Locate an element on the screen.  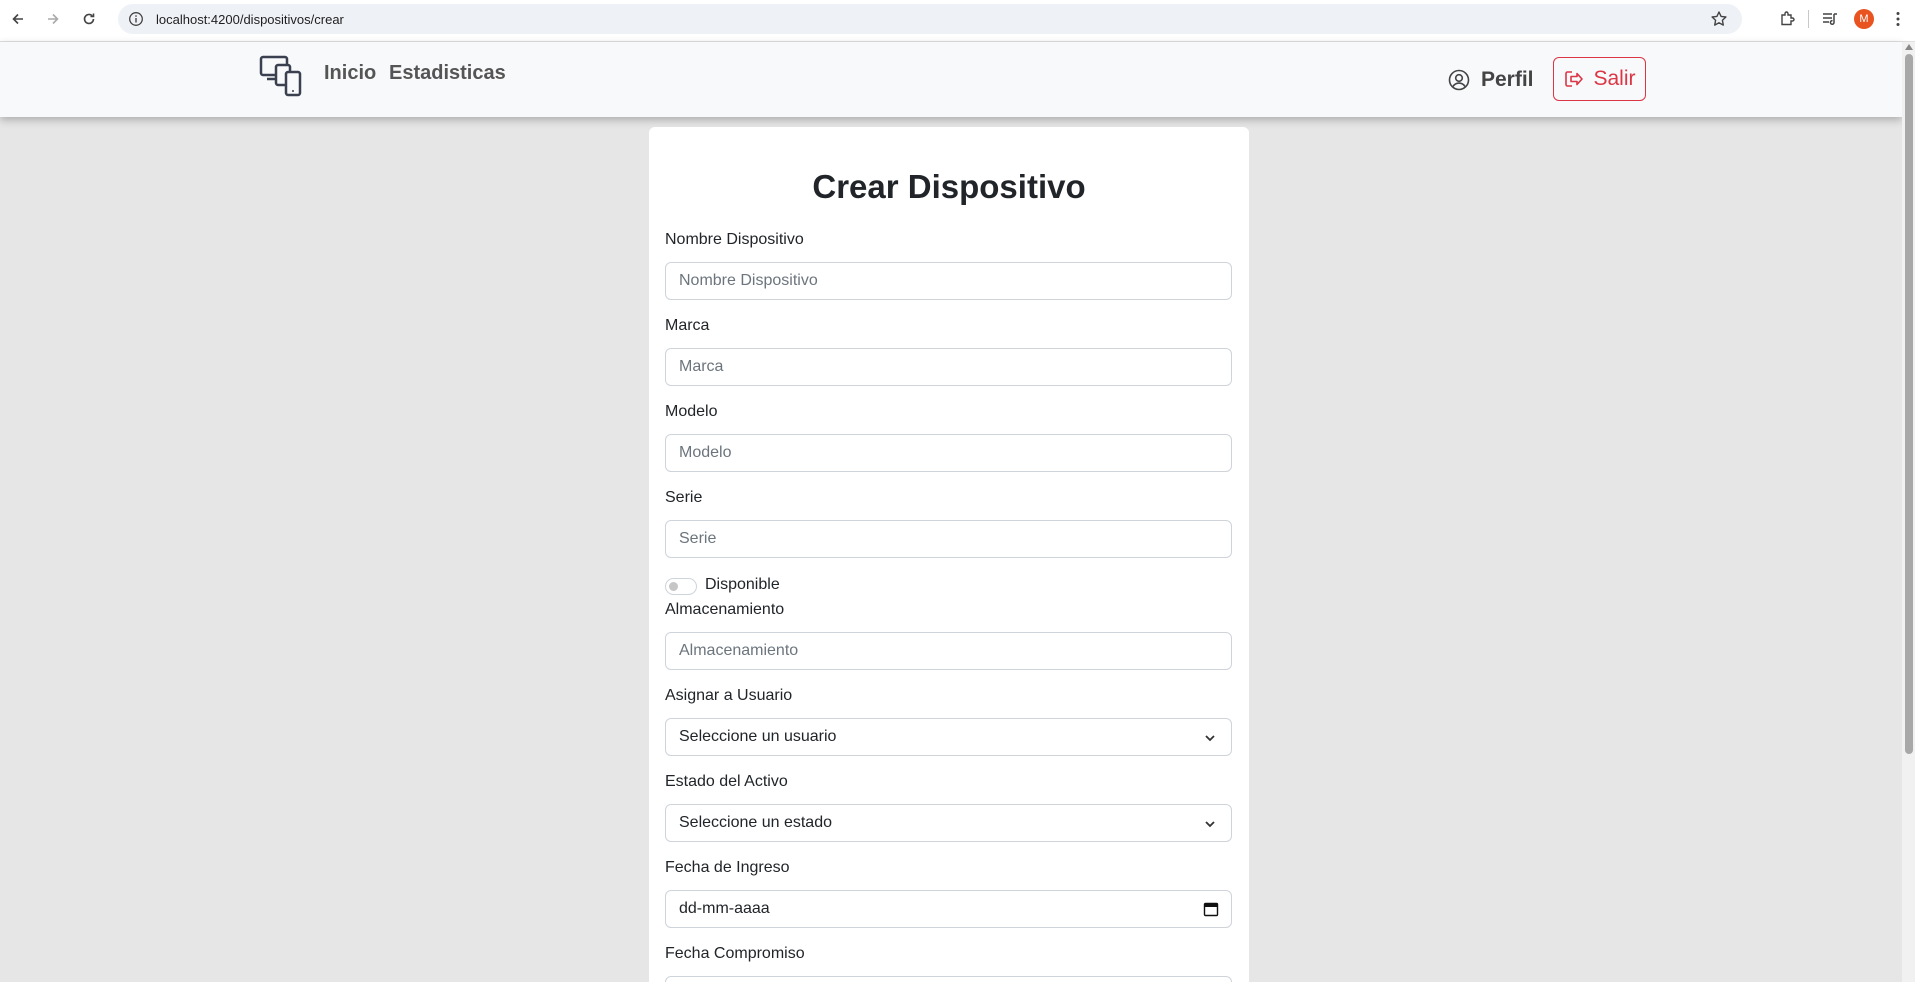
nombre-label: Nombre Dispositivo is located at coordinates (734, 239).